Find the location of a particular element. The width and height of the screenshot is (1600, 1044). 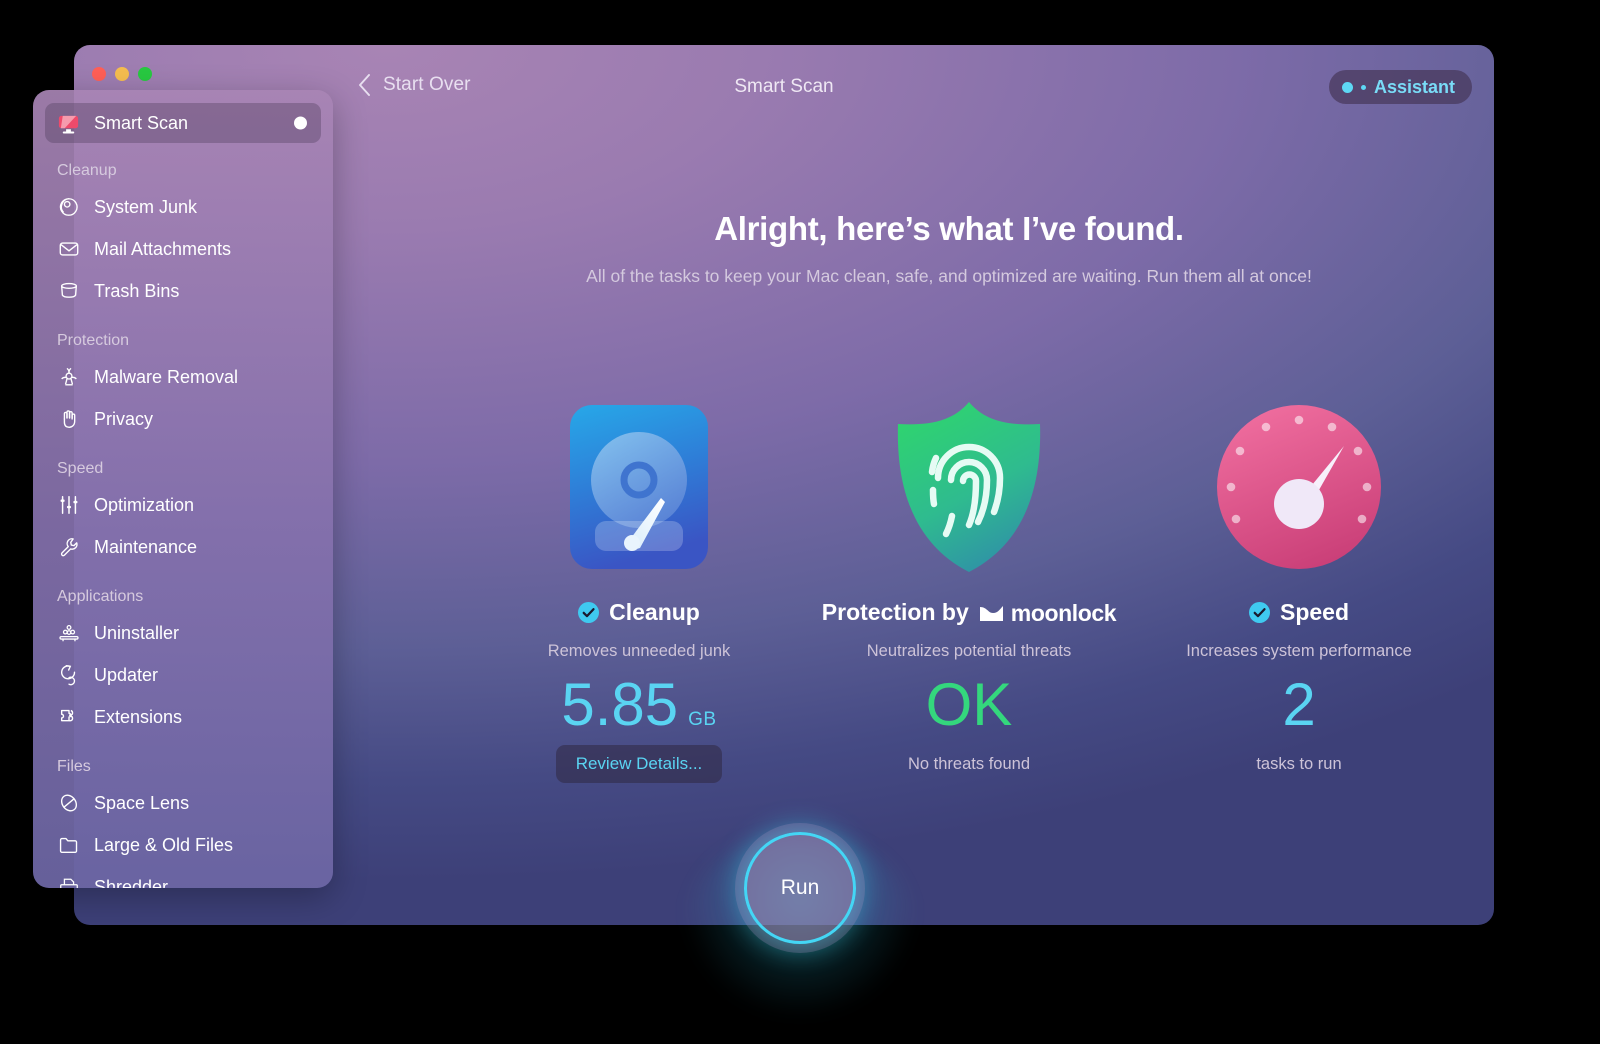

sidebar-item-label: Smart Scan is located at coordinates (141, 122).